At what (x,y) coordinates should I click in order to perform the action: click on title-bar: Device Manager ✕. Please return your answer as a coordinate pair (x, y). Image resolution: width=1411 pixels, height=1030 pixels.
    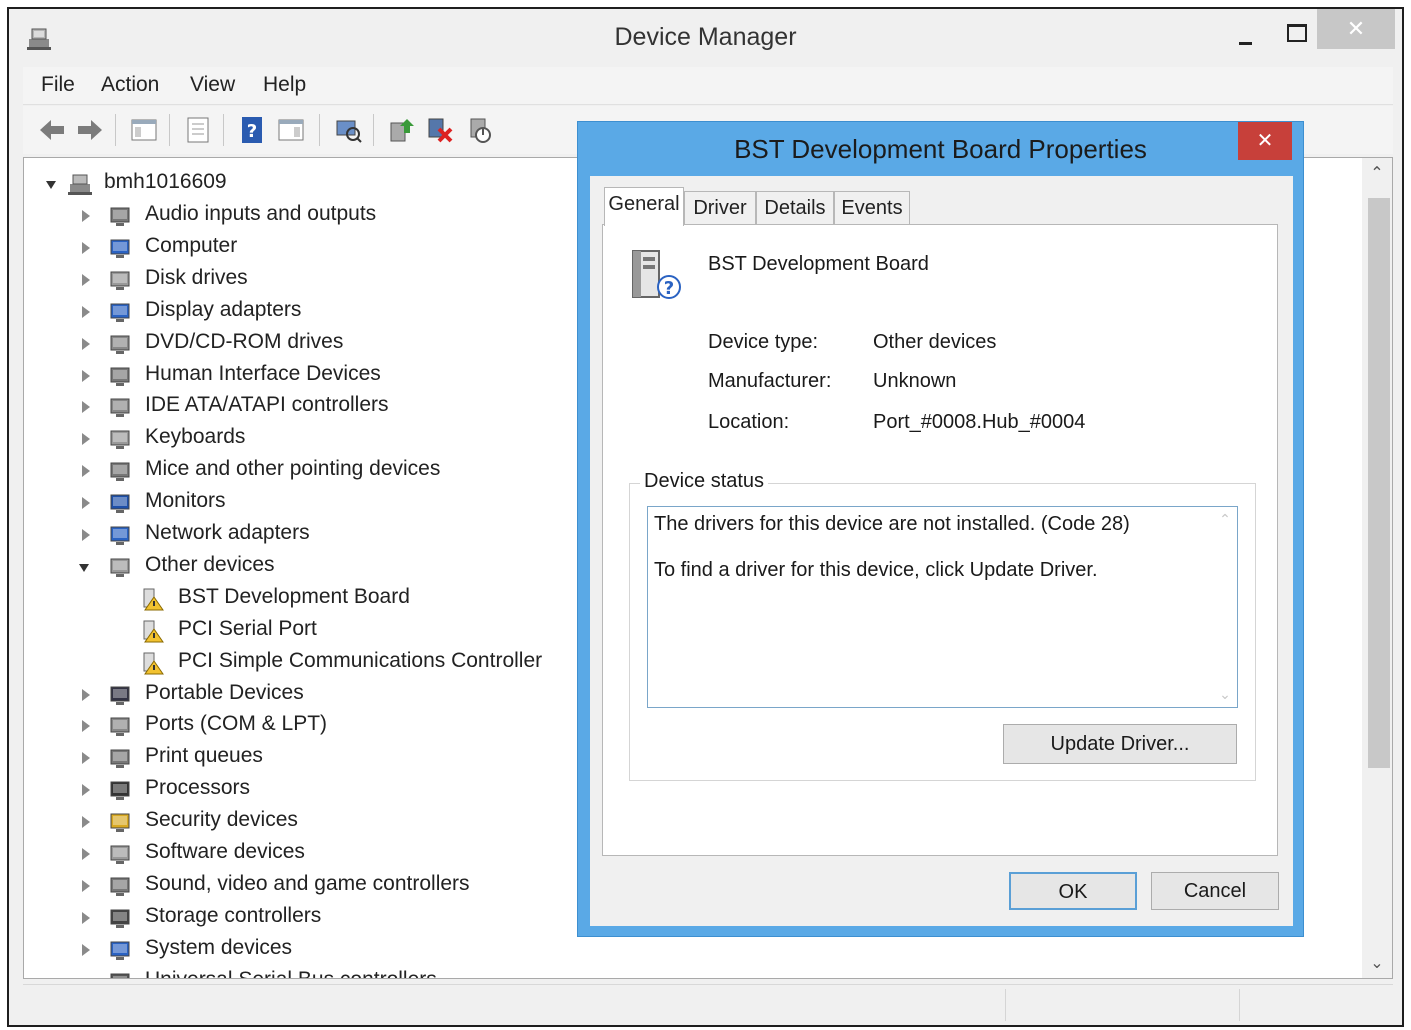
    Looking at the image, I should click on (705, 38).